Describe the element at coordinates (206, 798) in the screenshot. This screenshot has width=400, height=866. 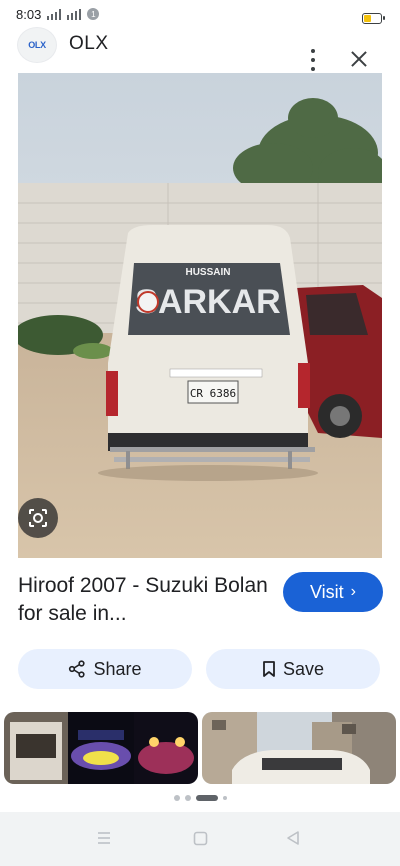
I see `page-dot-active` at that location.